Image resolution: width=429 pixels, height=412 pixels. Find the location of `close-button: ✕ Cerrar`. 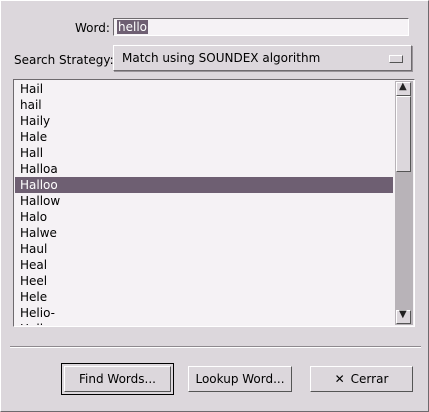

close-button: ✕ Cerrar is located at coordinates (361, 379).